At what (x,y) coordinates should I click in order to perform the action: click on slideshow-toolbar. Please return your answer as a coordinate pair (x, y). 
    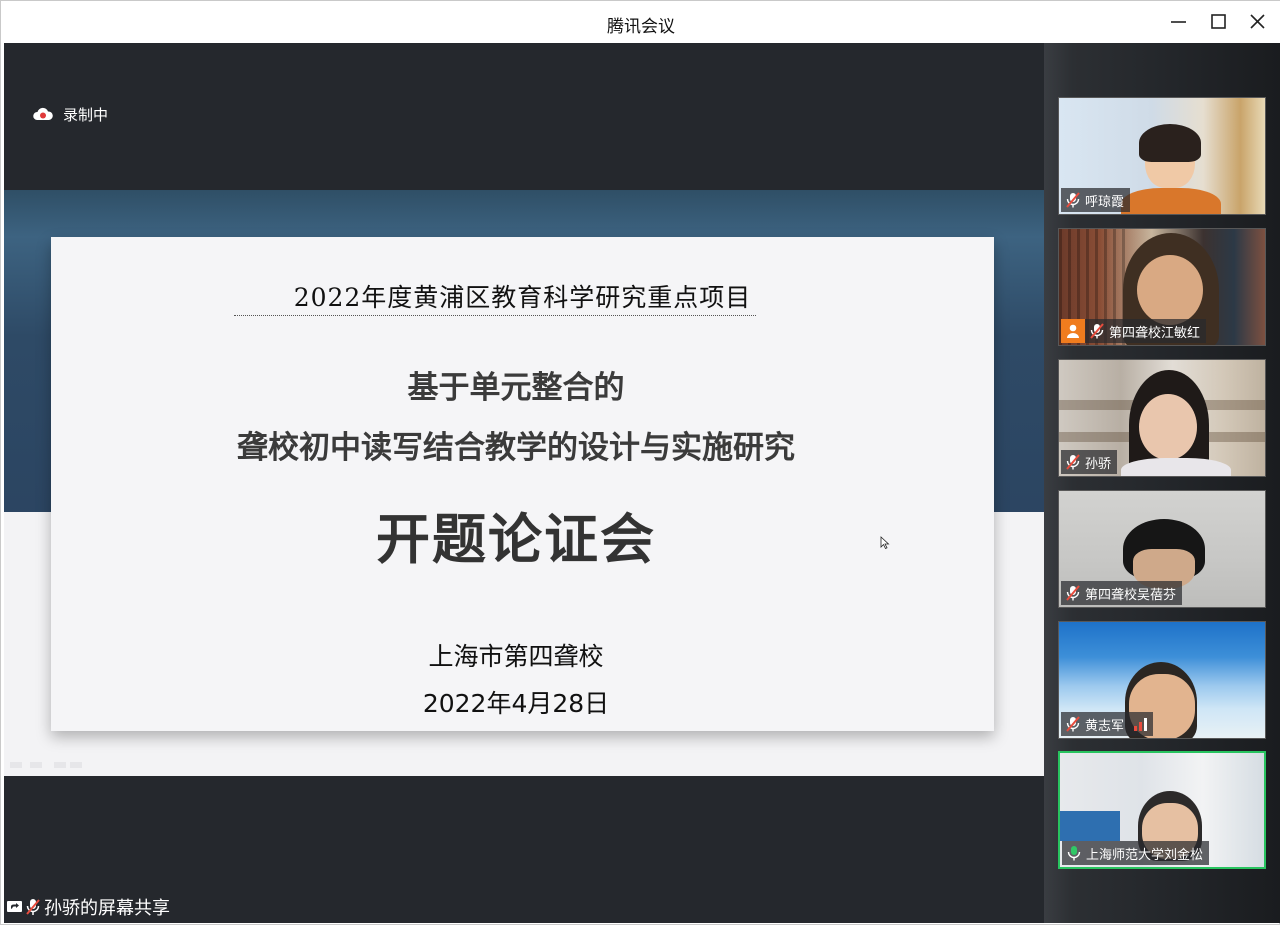
    Looking at the image, I should click on (55, 765).